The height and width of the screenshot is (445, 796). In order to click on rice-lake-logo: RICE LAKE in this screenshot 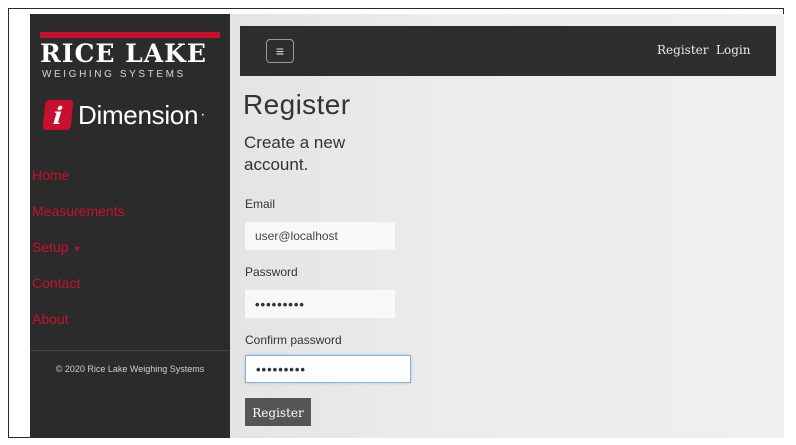, I will do `click(123, 53)`.